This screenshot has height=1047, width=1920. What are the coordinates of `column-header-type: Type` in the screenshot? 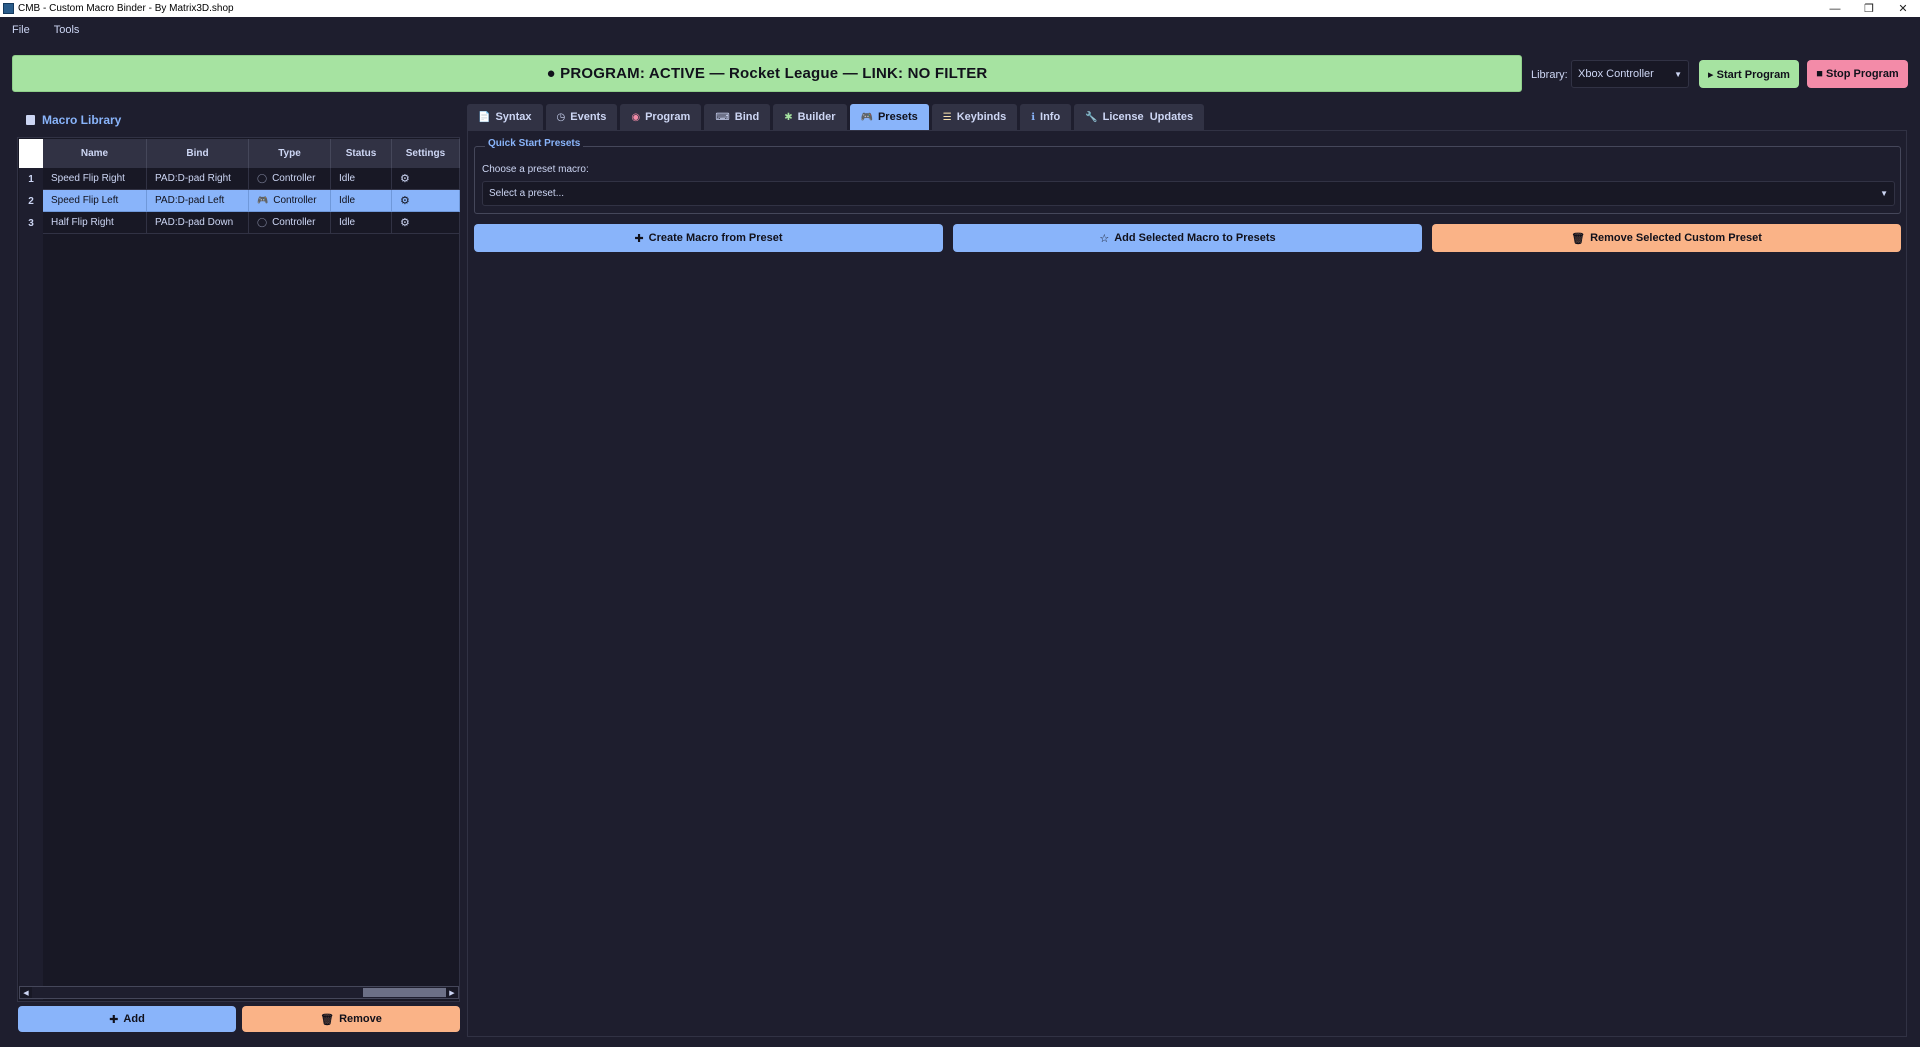 It's located at (290, 153).